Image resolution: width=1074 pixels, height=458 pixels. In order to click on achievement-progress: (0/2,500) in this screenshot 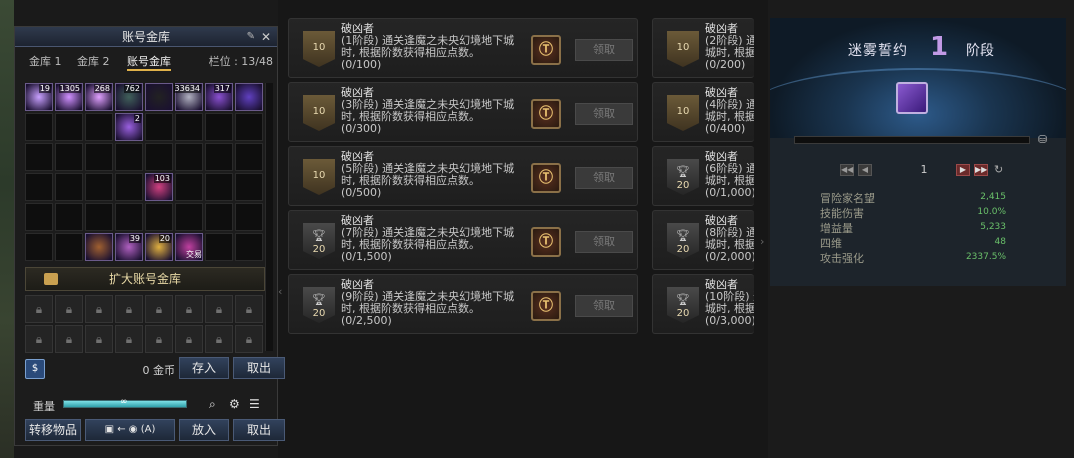, I will do `click(366, 320)`.